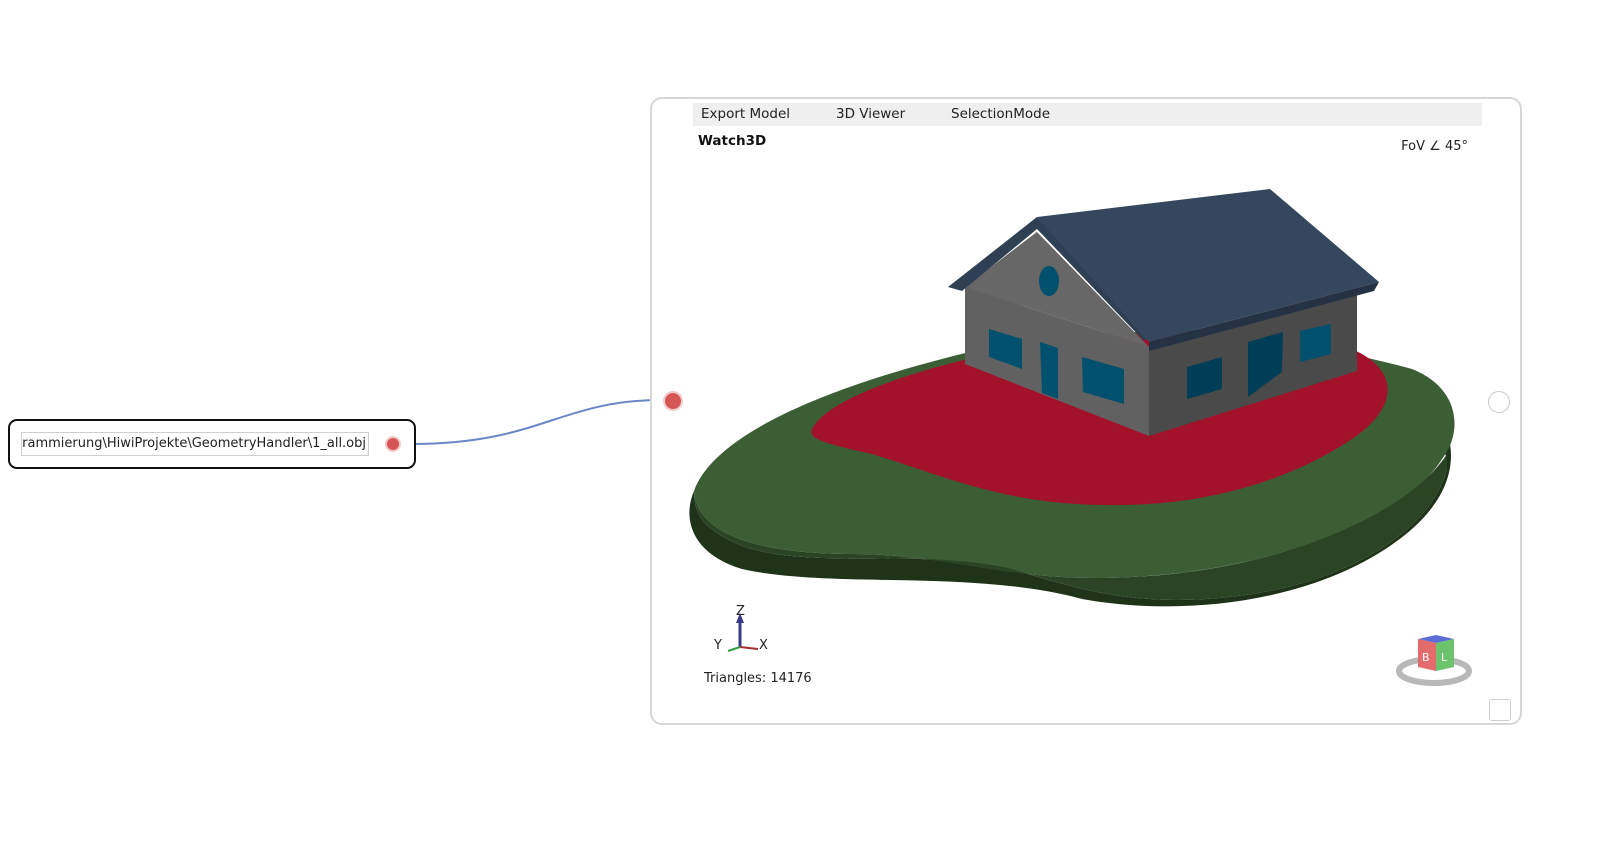  Describe the element at coordinates (1426, 657) in the screenshot. I see `cube-face-b: B` at that location.